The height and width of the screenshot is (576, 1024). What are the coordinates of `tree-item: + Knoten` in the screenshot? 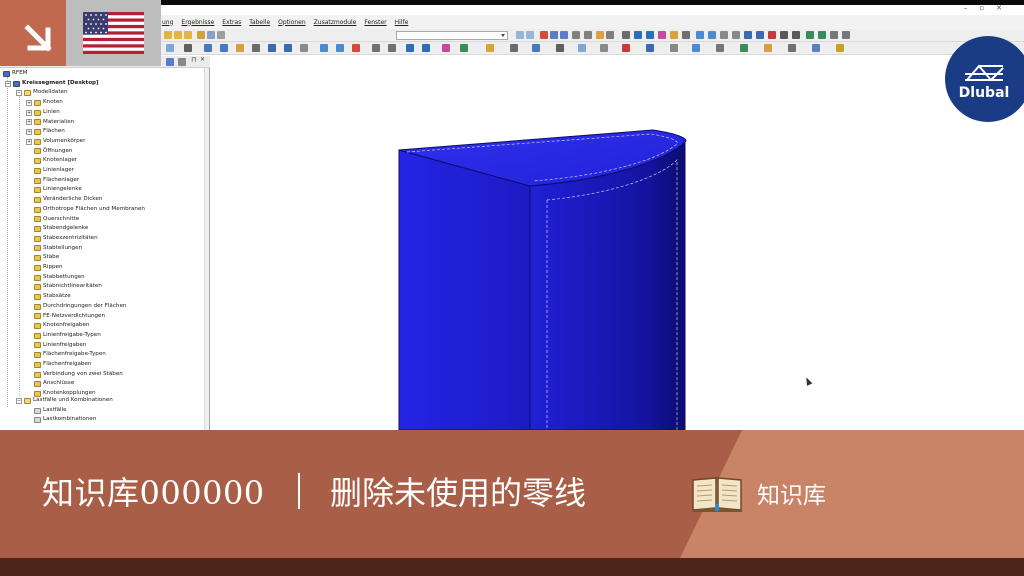 It's located at (44, 103).